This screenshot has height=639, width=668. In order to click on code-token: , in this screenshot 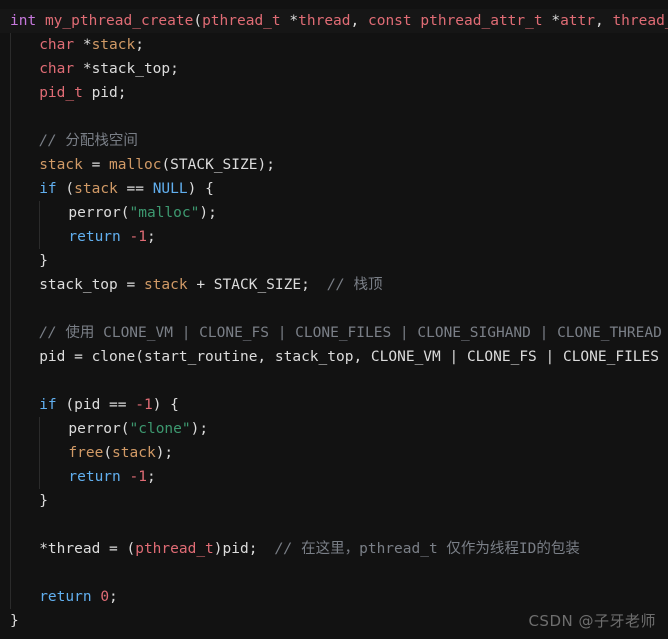, I will do `click(603, 21)`.